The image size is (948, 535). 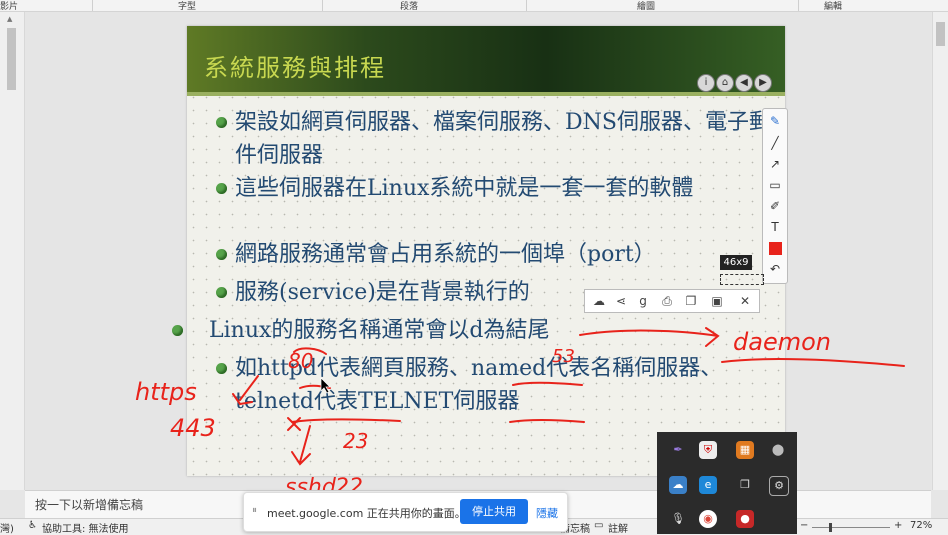 I want to click on google-search-icon: g, so click(x=643, y=301).